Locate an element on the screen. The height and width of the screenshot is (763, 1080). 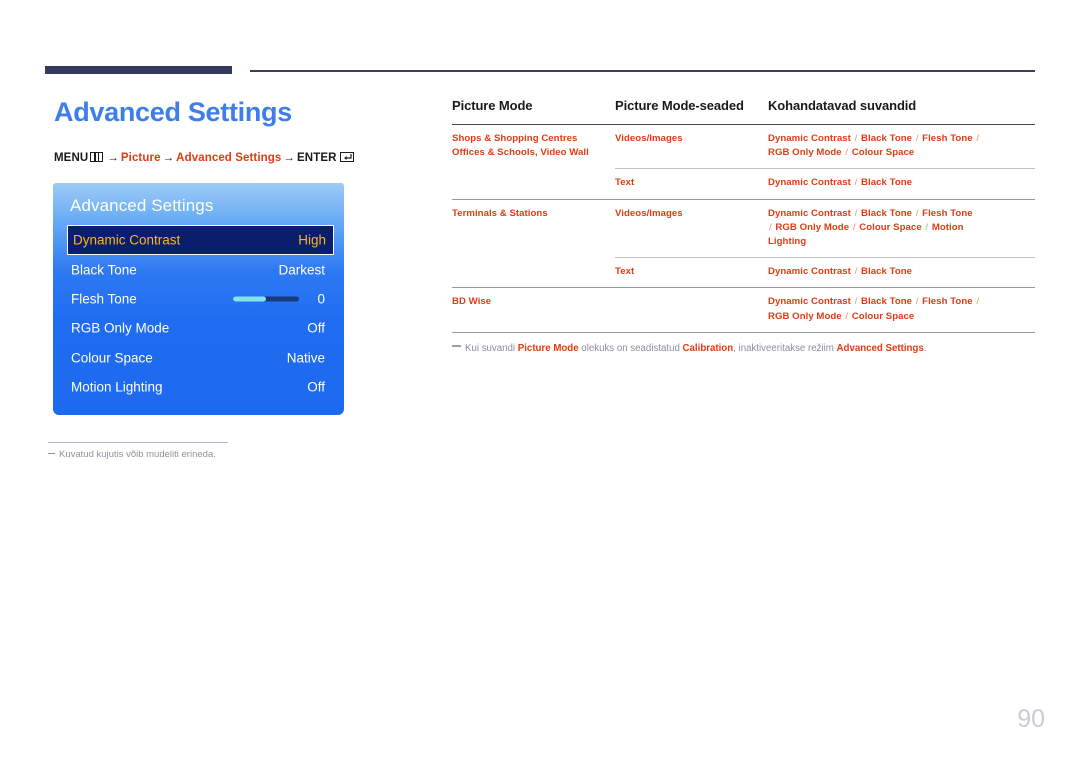
table-cell-mode-setting is located at coordinates (691, 309).